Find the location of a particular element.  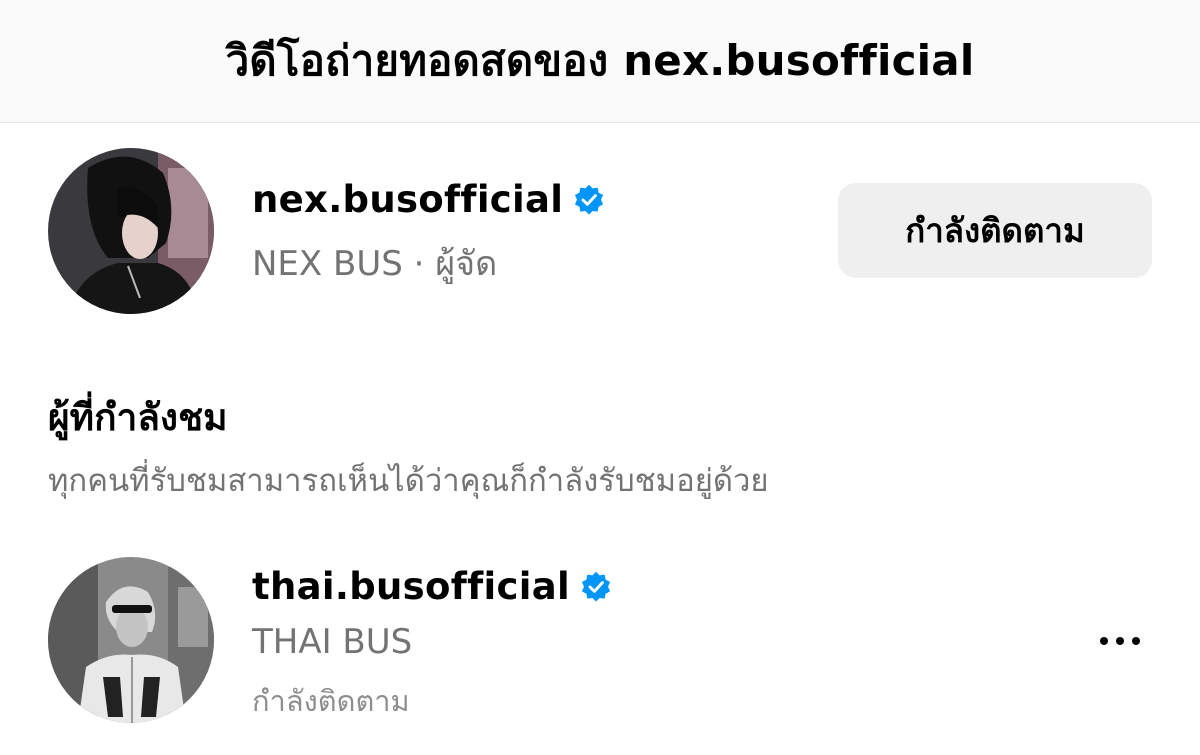

host-username-text: nex.busofficial is located at coordinates (408, 199).